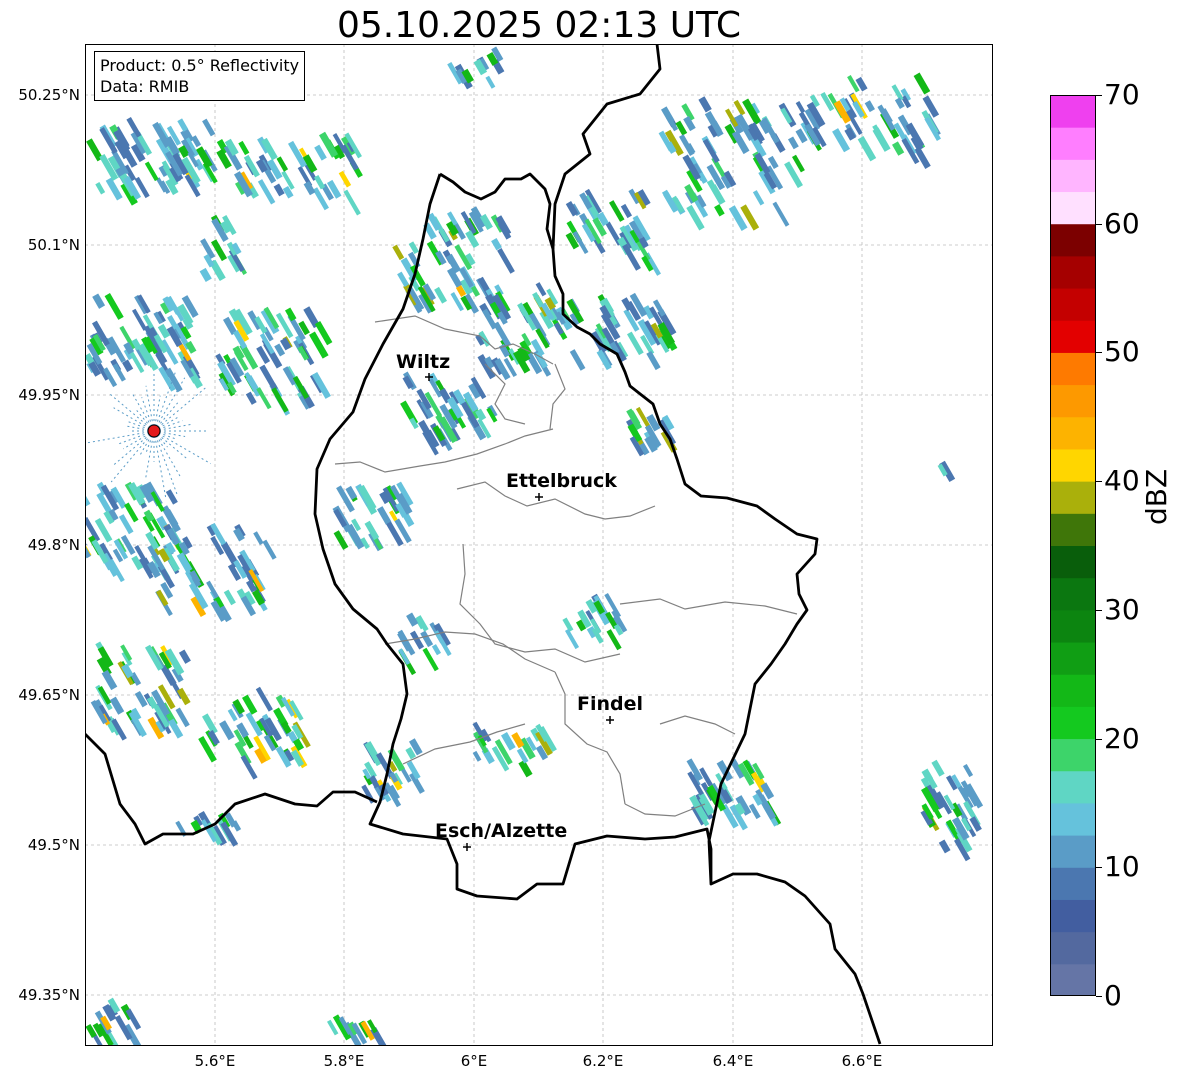 This screenshot has width=1184, height=1081. Describe the element at coordinates (862, 1061) in the screenshot. I see `longitude-label: 6.6°E` at that location.